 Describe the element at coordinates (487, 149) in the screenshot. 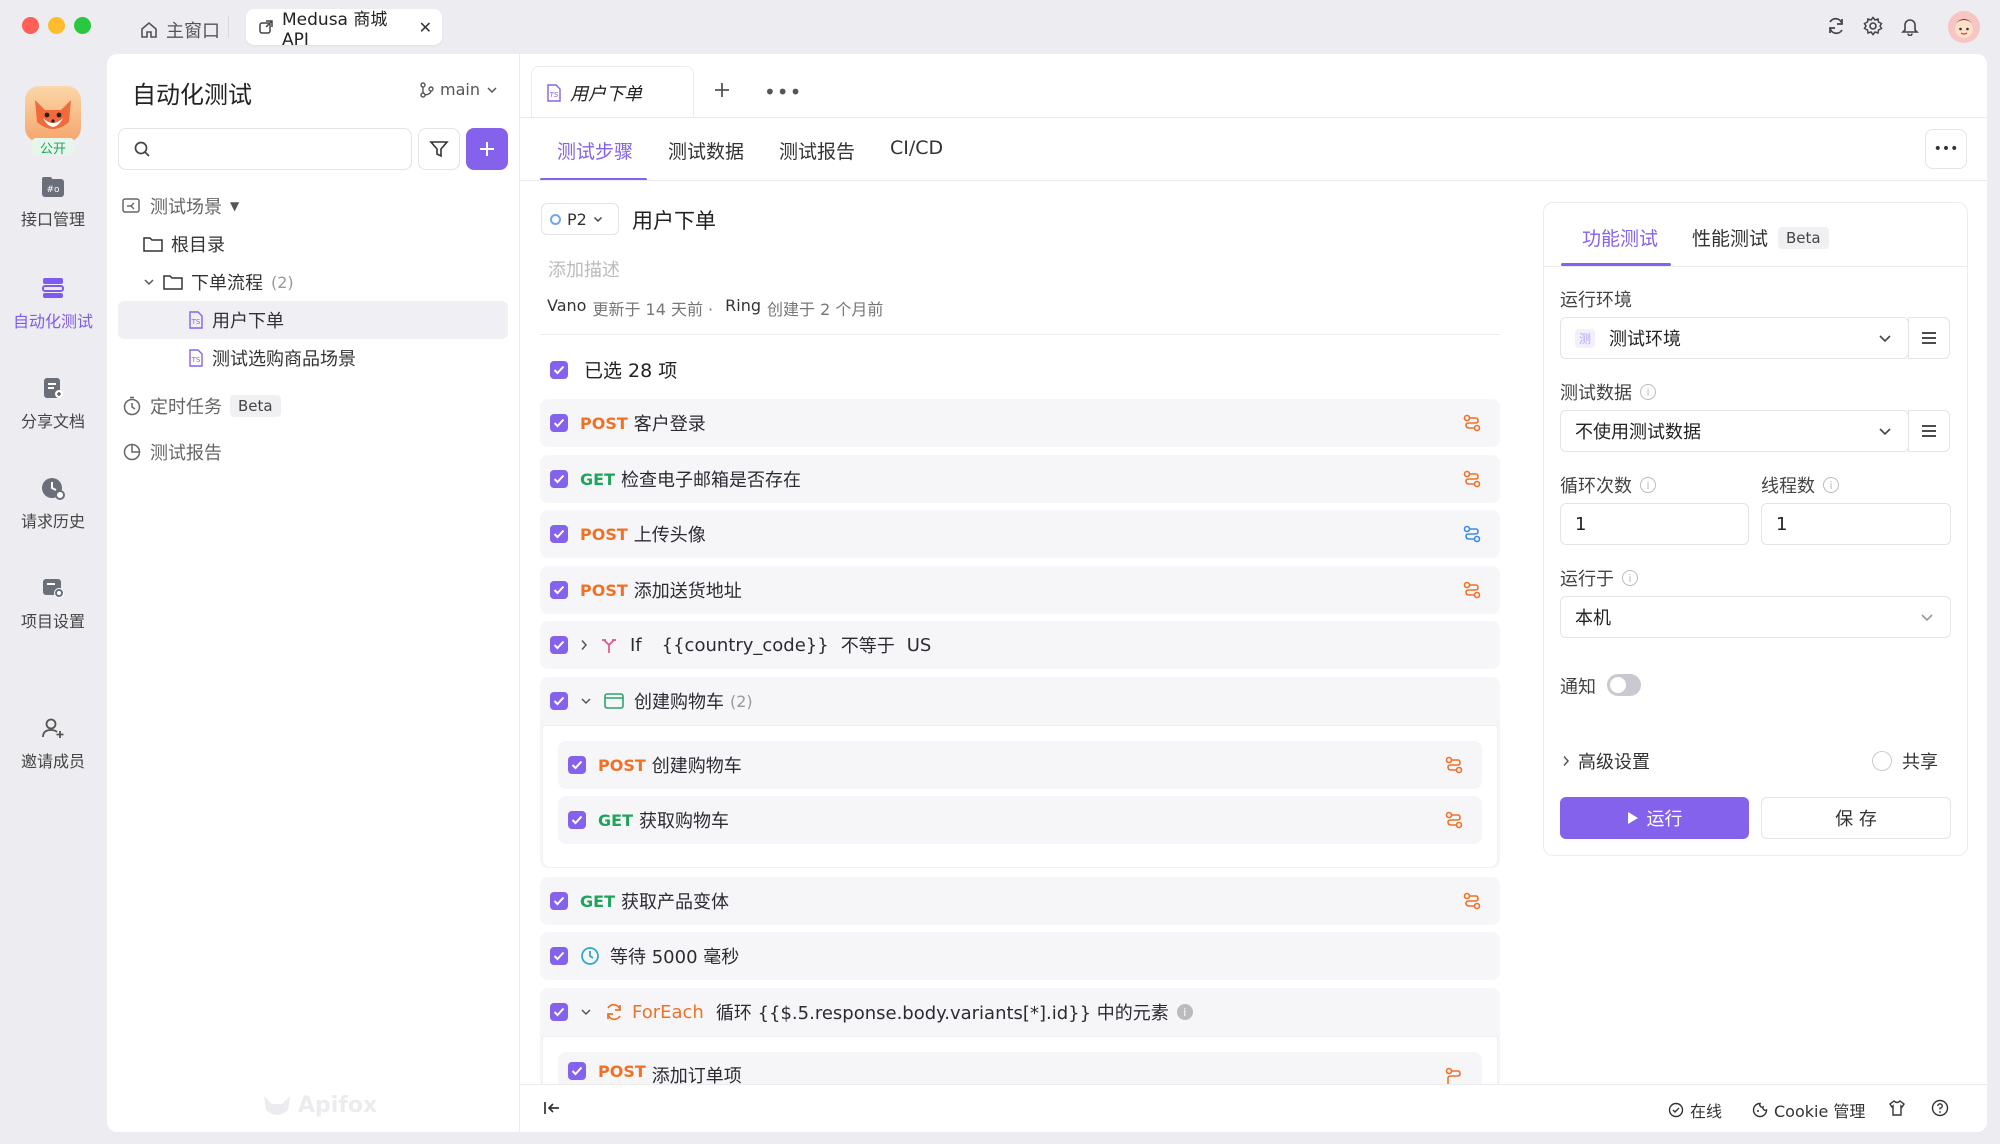

I see `add-button` at that location.